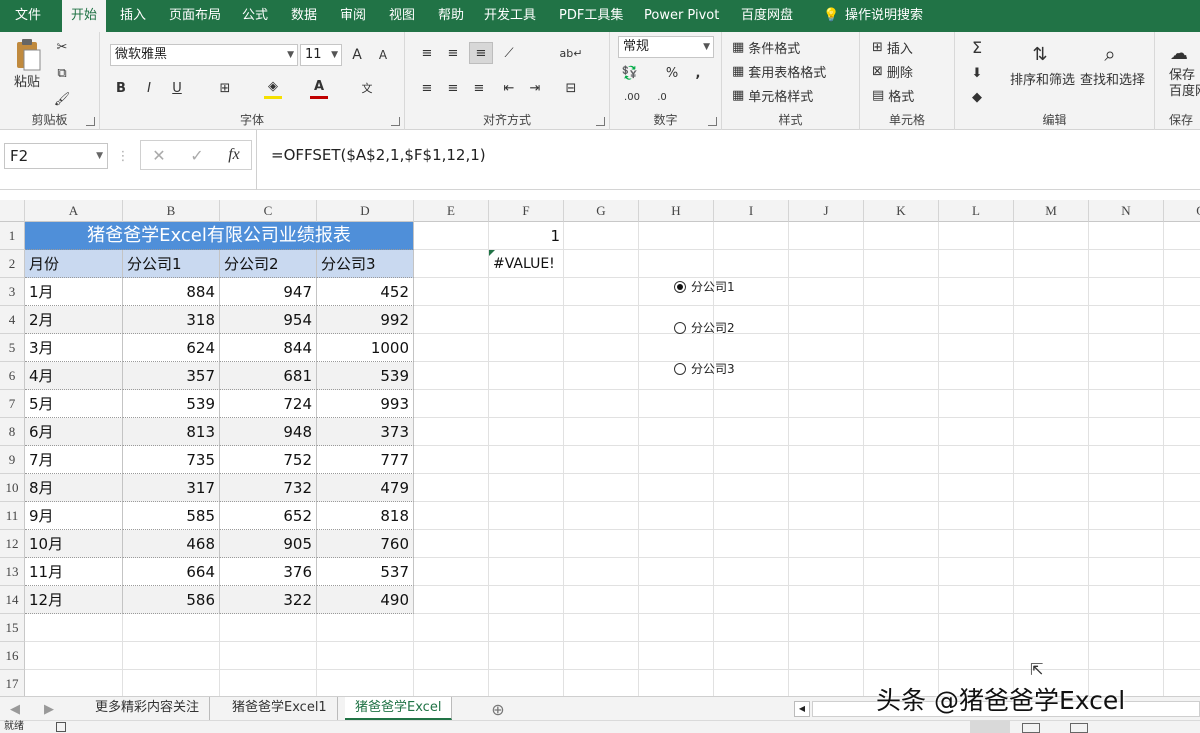  I want to click on column-header: B, so click(171, 211).